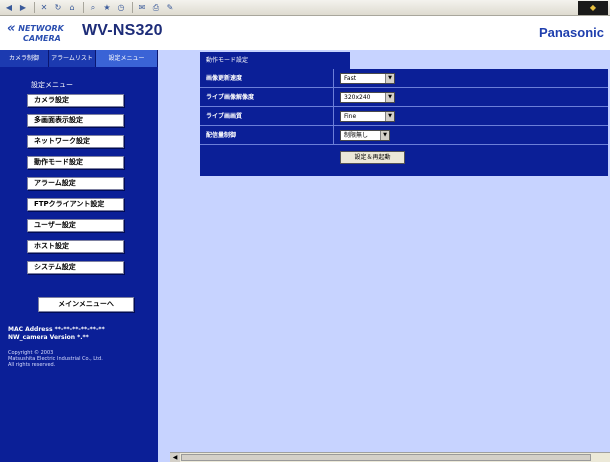  I want to click on stop-icon: ✕, so click(44, 7).